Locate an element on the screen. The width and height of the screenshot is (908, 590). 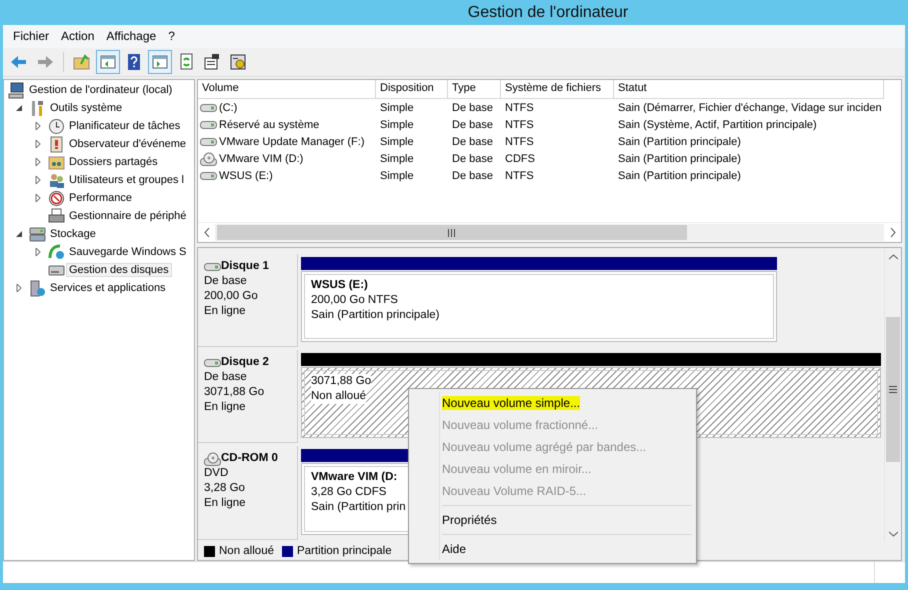
partition-status: Non alloué is located at coordinates (338, 396).